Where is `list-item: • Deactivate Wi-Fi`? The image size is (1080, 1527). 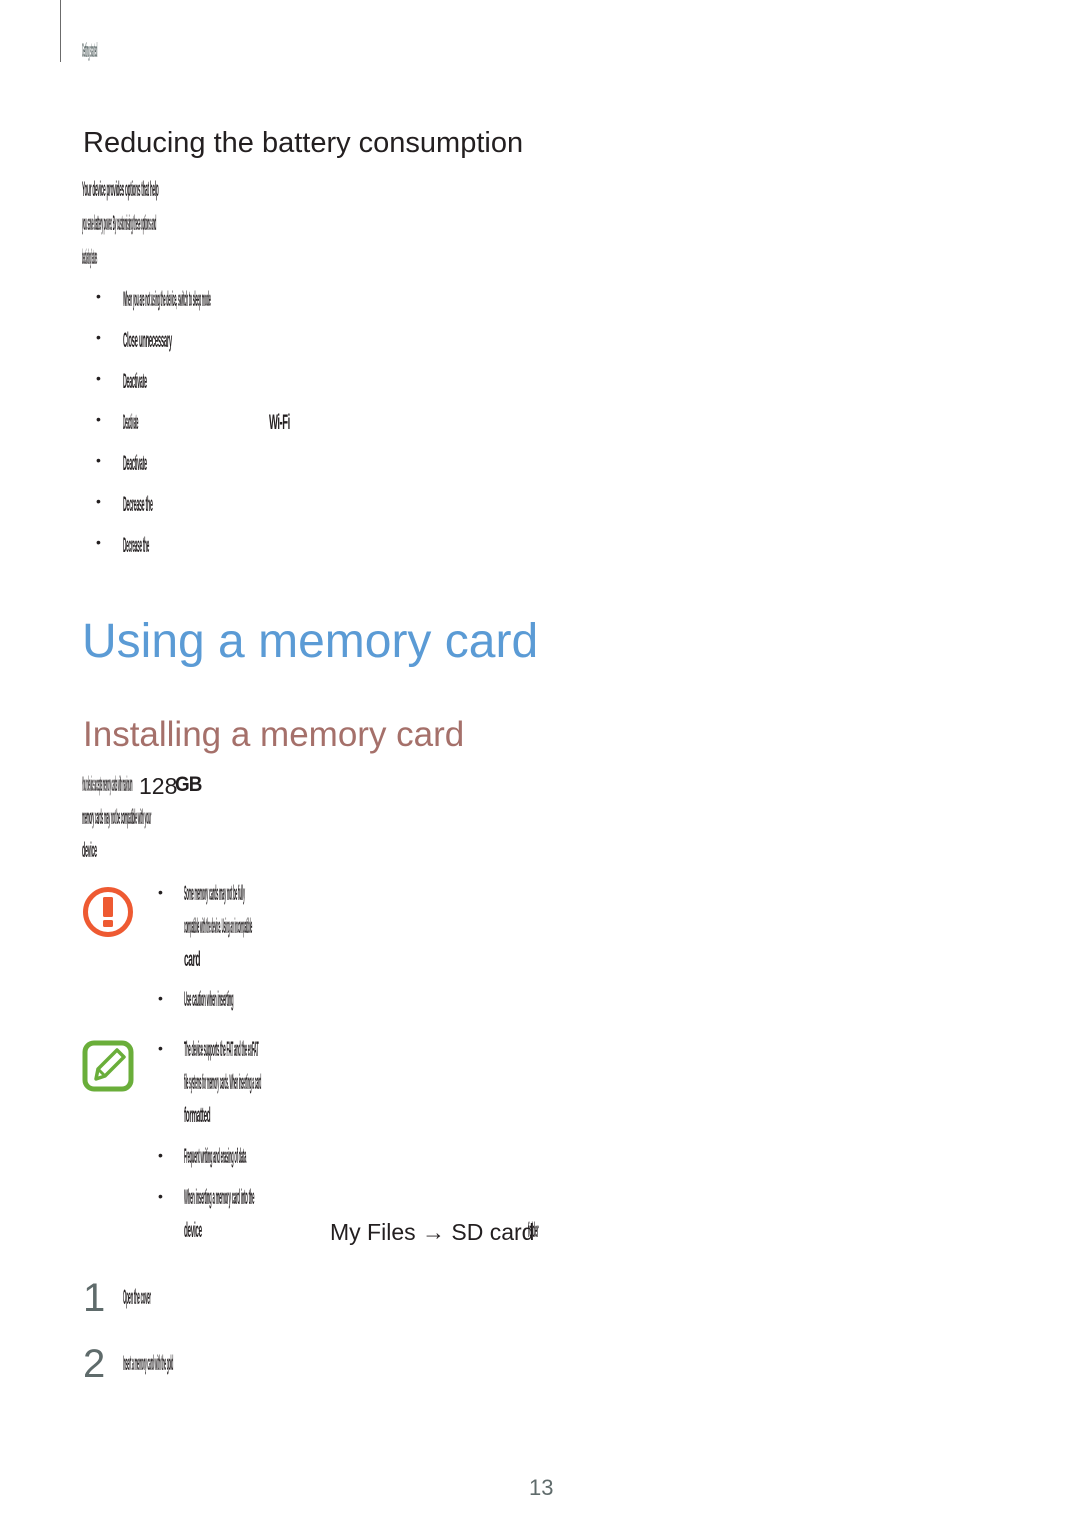 list-item: • Deactivate Wi-Fi is located at coordinates (193, 431).